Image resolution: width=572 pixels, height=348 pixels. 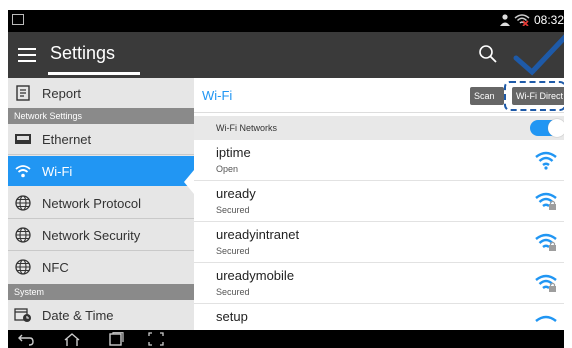 What do you see at coordinates (379, 242) in the screenshot?
I see `network-row-ureadyintranet: ureadyintranet Secured` at bounding box center [379, 242].